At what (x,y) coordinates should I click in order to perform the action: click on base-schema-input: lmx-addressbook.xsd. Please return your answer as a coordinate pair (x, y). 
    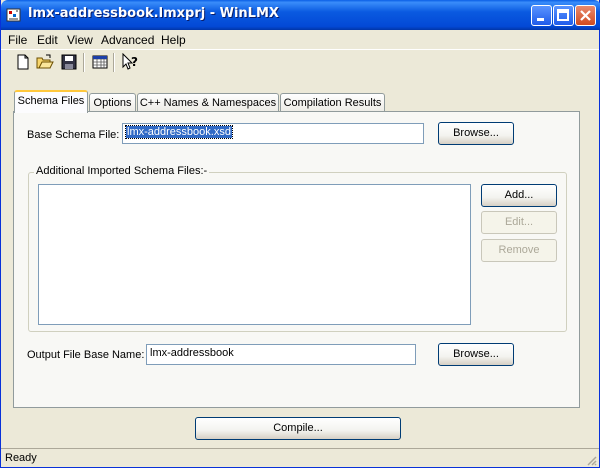
    Looking at the image, I should click on (273, 133).